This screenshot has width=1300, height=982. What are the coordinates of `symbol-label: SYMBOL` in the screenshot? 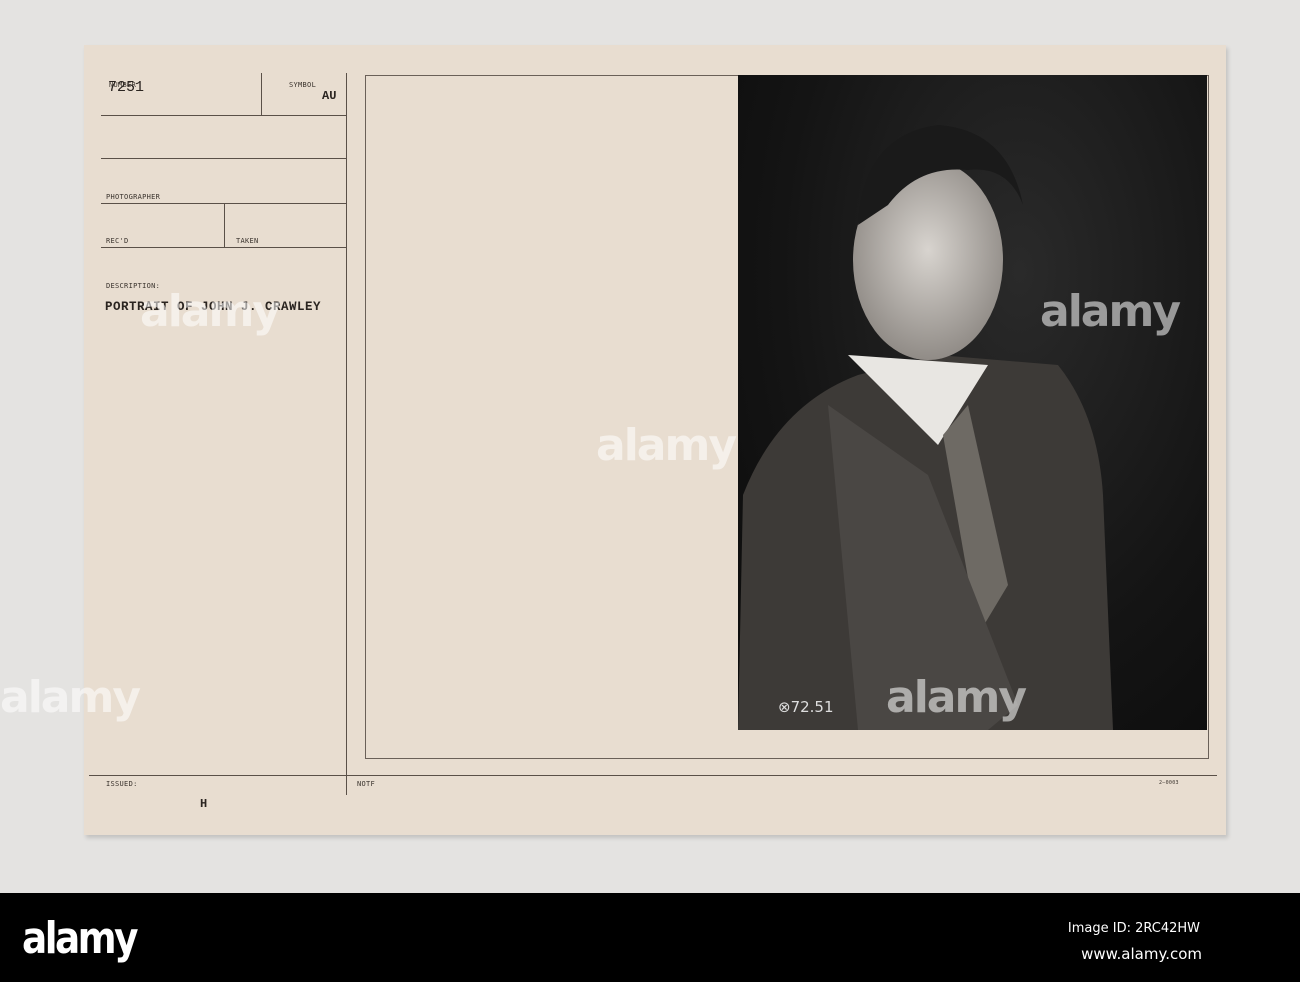 It's located at (303, 85).